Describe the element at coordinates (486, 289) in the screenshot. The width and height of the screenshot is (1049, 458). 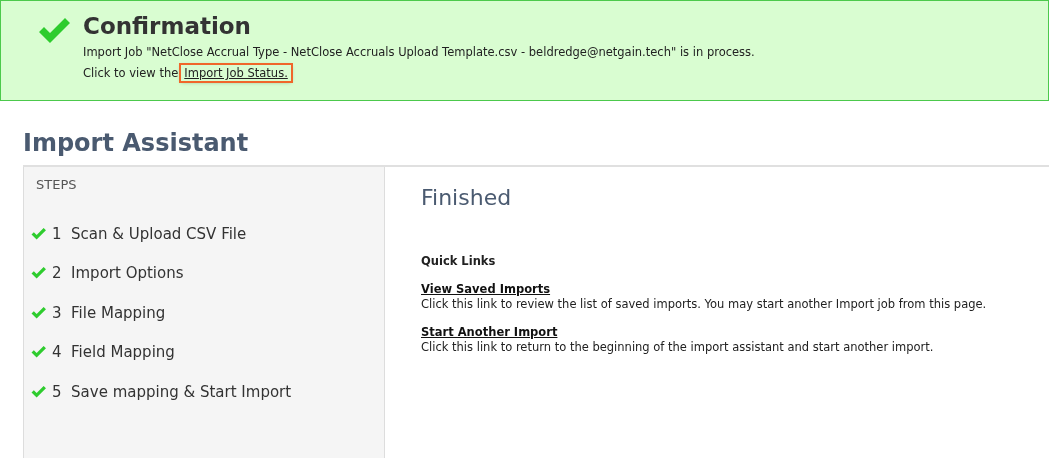
I see `quick-link: View Saved Imports` at that location.